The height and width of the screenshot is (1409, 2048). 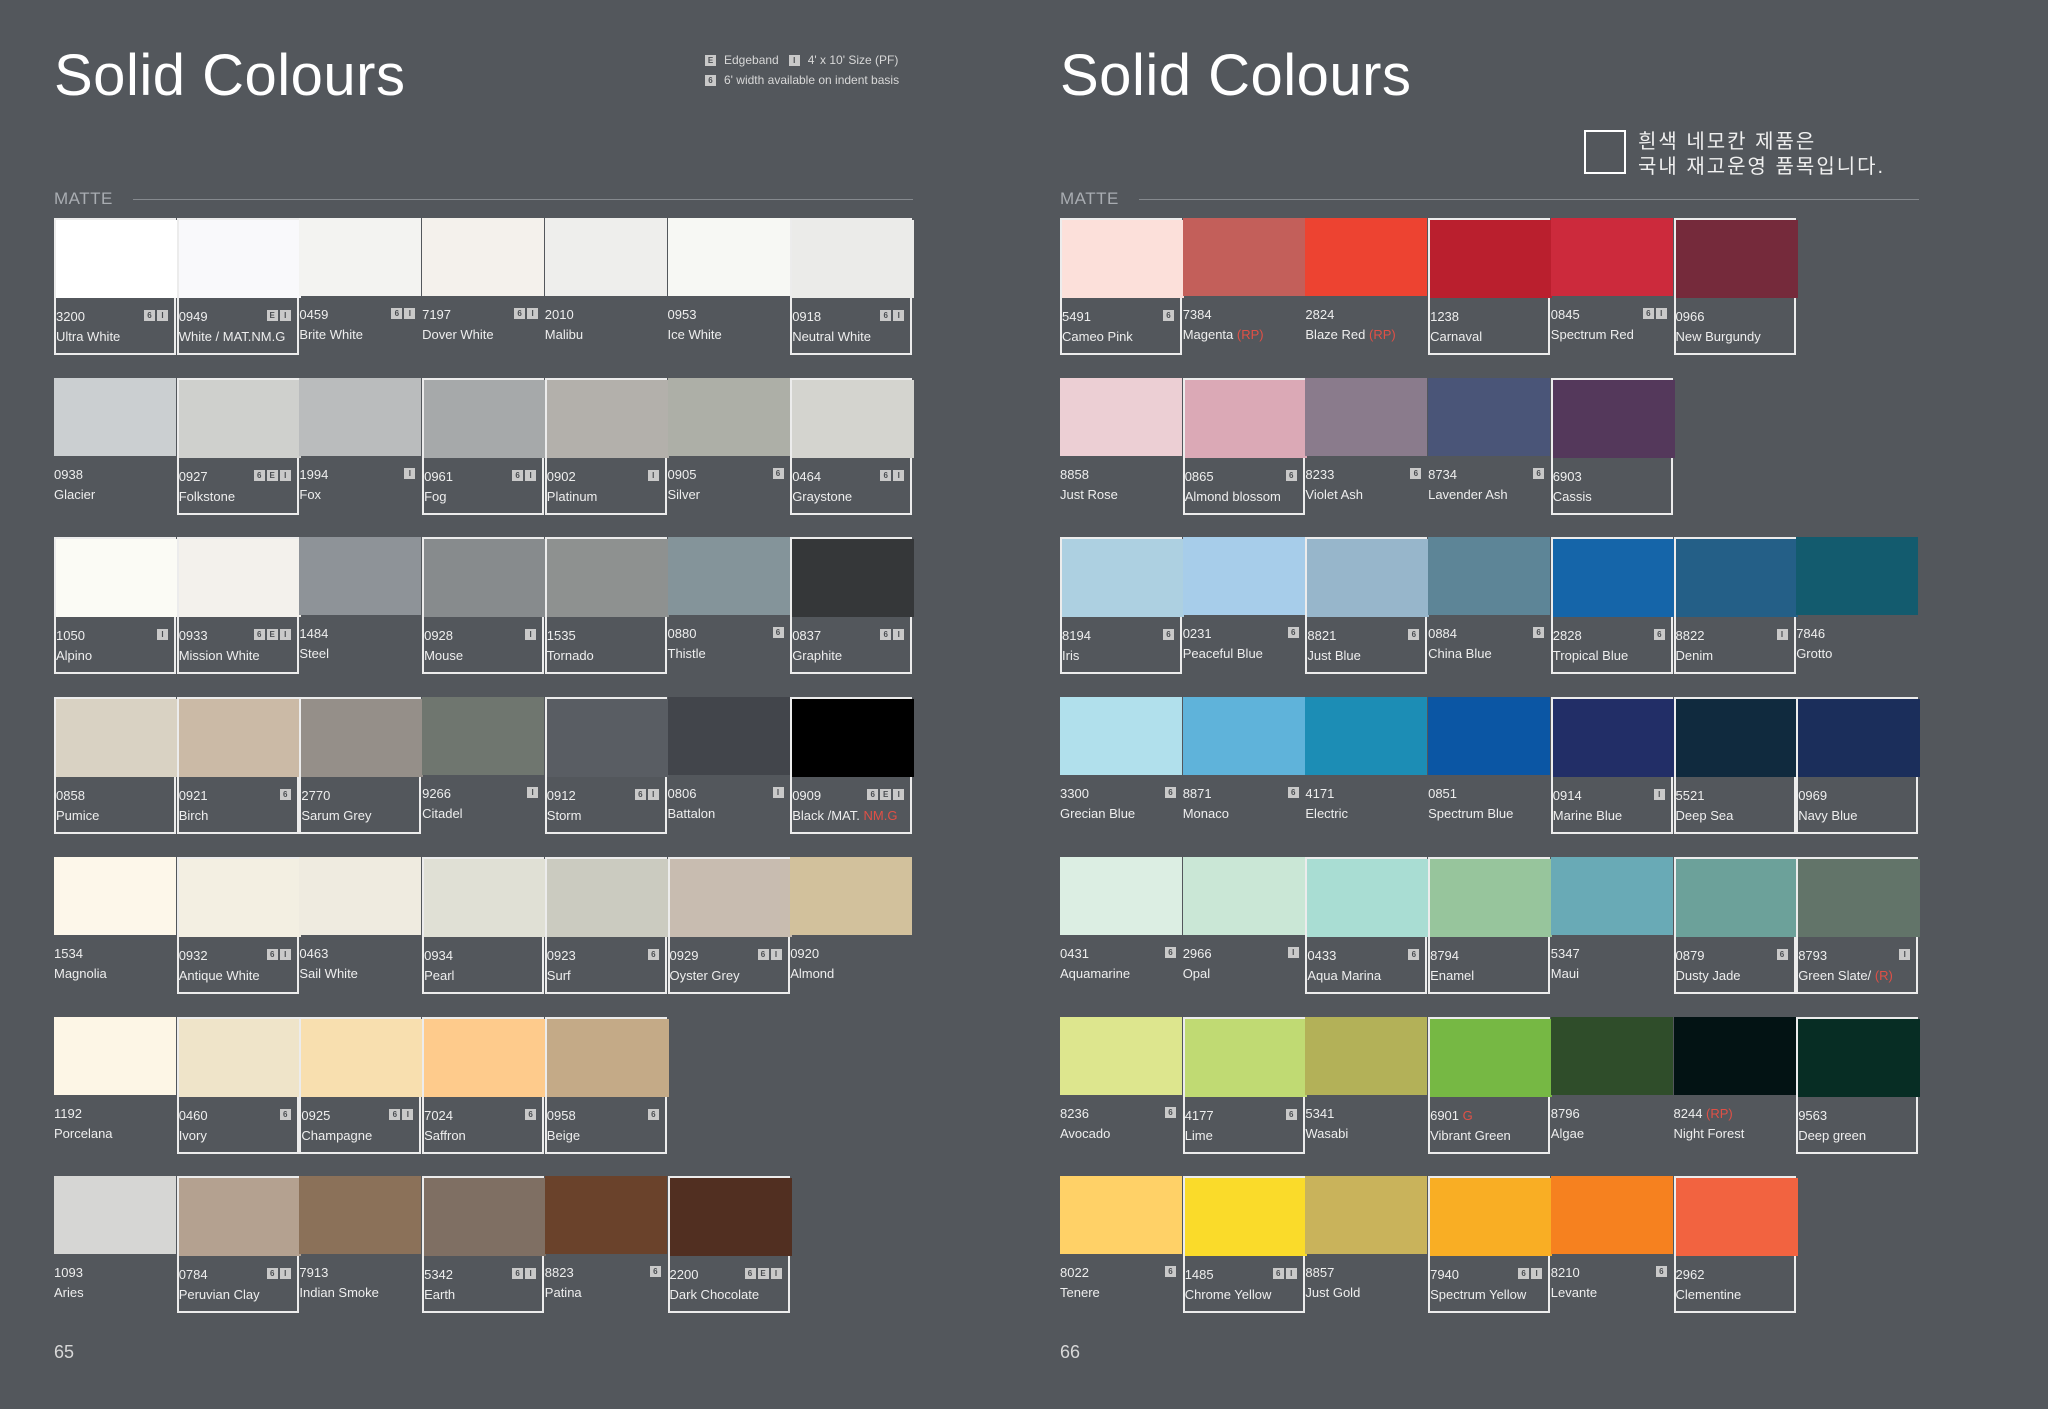 What do you see at coordinates (728, 446) in the screenshot?
I see `color-swatch: 0905 Silver 6` at bounding box center [728, 446].